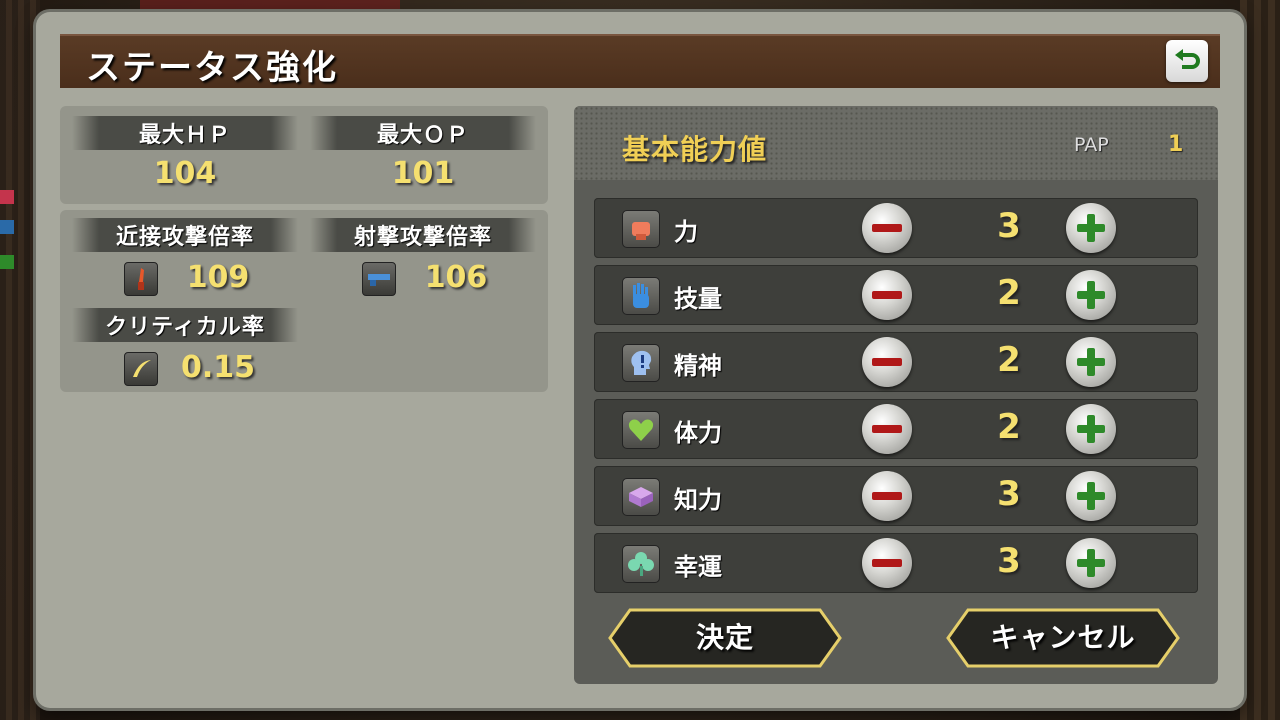  Describe the element at coordinates (304, 155) in the screenshot. I see `hp-op-panel: 最大ＨＰ 104 最大ＯＰ 101` at that location.